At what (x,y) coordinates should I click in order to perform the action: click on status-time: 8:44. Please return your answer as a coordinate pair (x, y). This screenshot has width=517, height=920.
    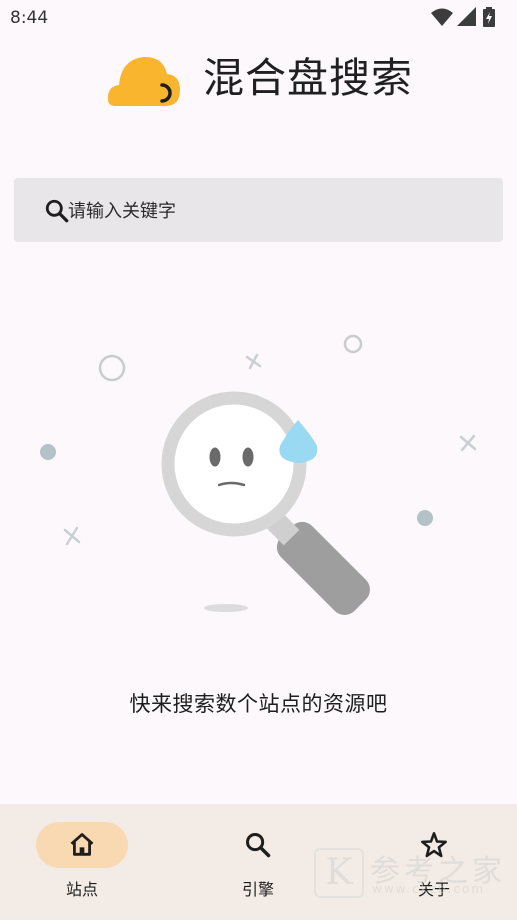
    Looking at the image, I should click on (29, 18).